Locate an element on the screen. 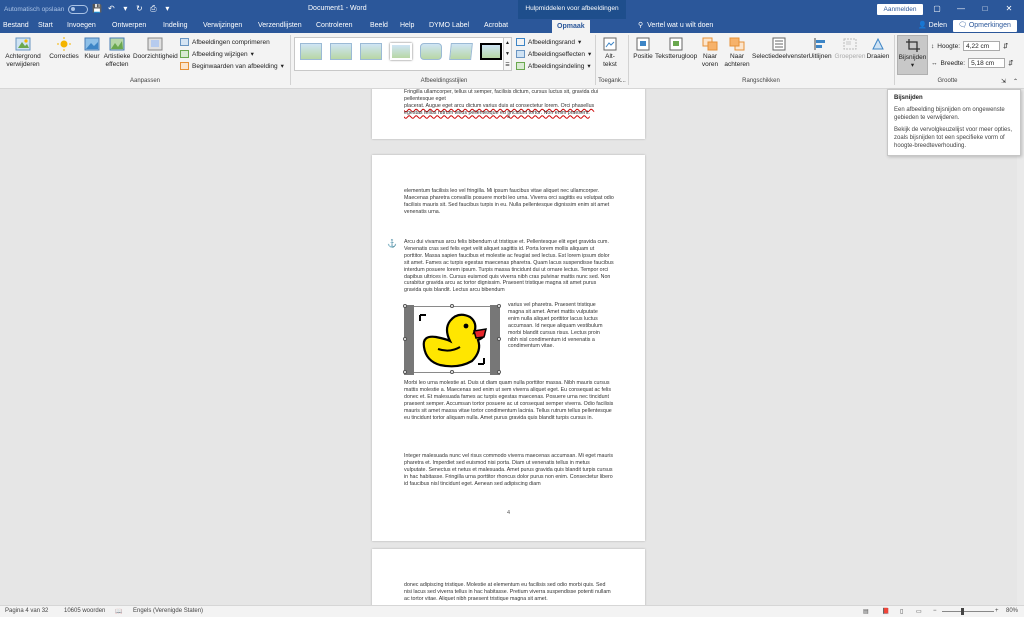 This screenshot has width=1024, height=617. tab-format: Opmaak is located at coordinates (571, 26).